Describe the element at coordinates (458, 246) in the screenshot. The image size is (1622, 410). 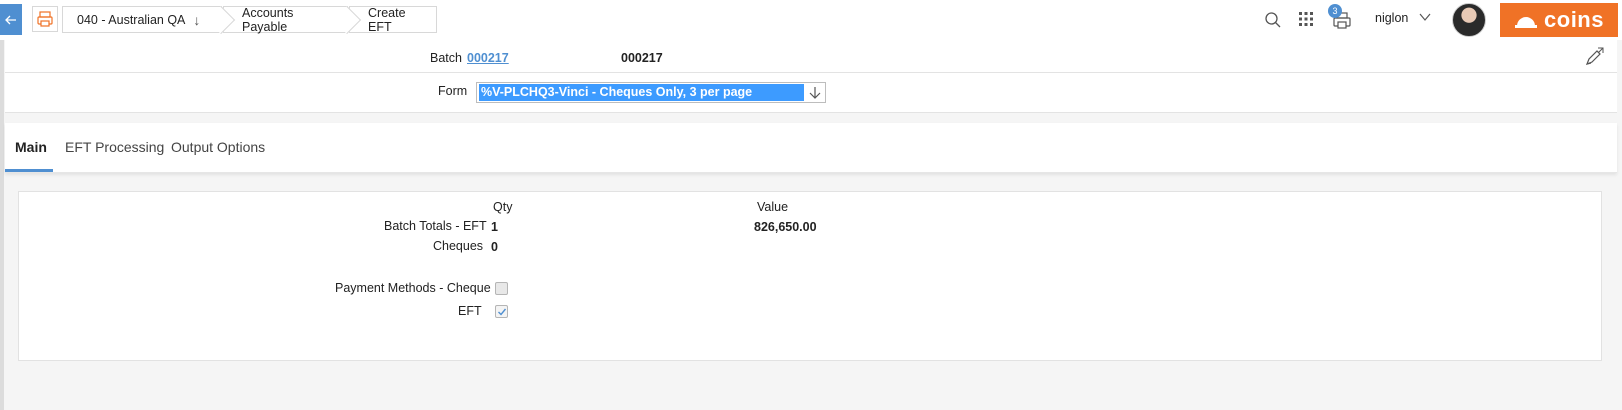
I see `cheques-label: Cheques` at that location.